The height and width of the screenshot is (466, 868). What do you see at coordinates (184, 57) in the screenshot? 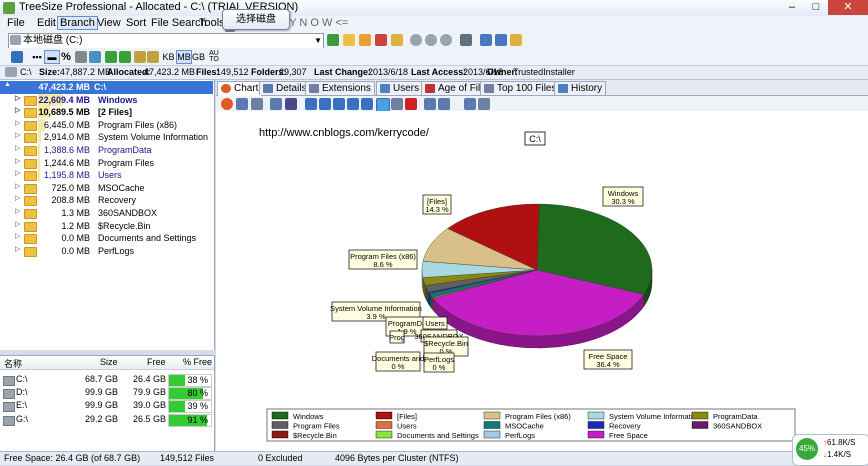
I see `unit-mb-button: MB` at bounding box center [184, 57].